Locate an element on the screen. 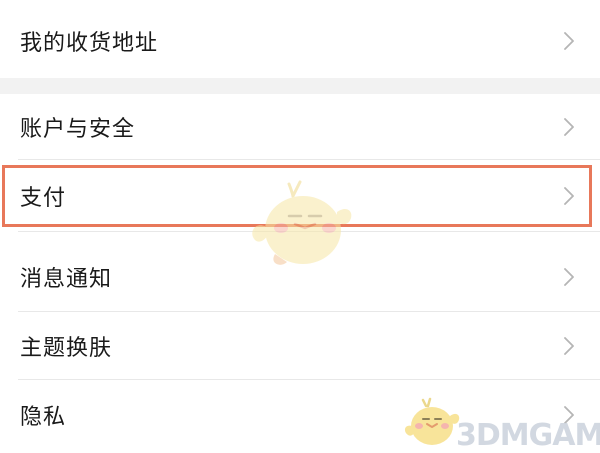  menu-item-label: 主题换肤 is located at coordinates (66, 348).